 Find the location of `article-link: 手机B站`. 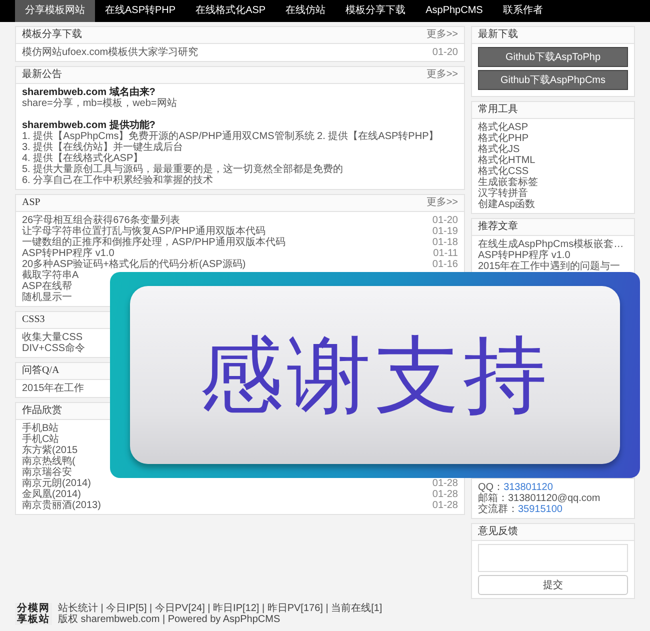

article-link: 手机B站 is located at coordinates (40, 428).